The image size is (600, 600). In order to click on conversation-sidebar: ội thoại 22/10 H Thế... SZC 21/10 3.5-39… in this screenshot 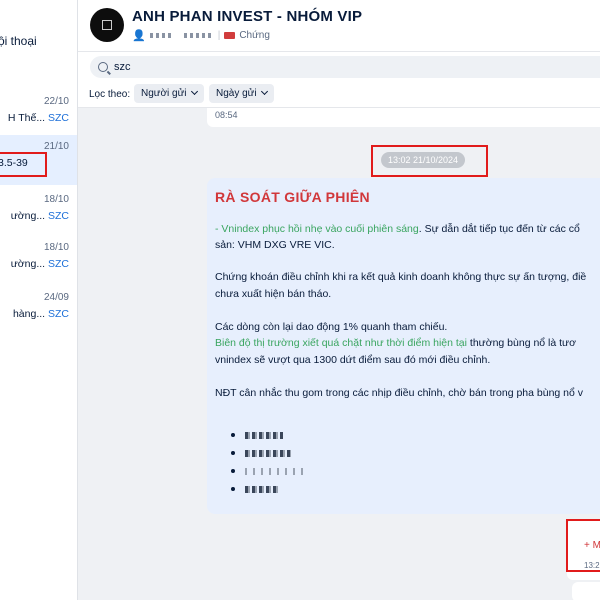, I will do `click(39, 300)`.